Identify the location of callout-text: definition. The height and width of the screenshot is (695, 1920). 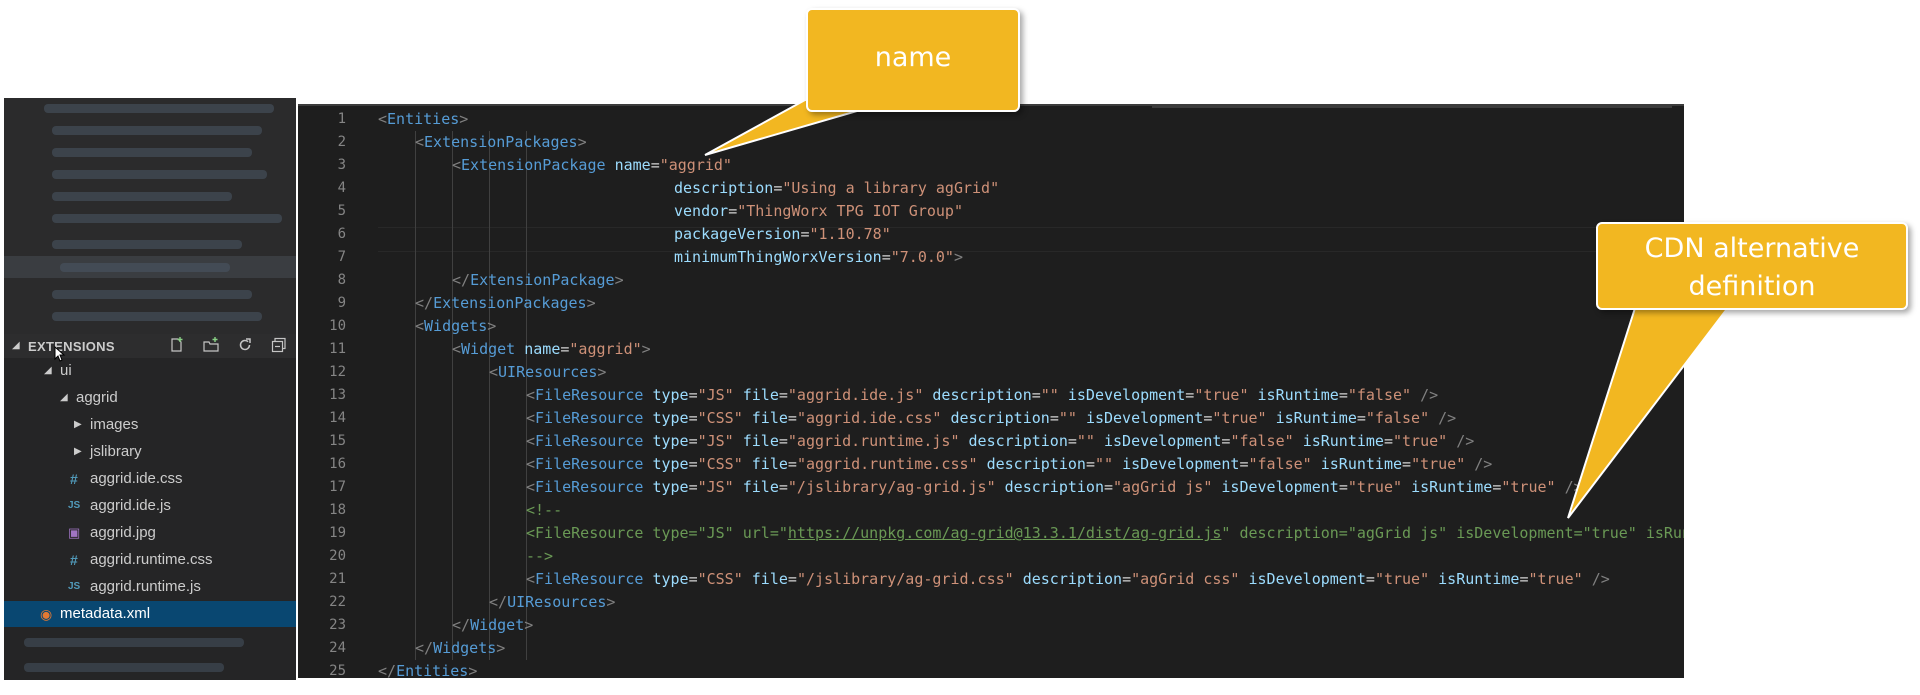
(1752, 286).